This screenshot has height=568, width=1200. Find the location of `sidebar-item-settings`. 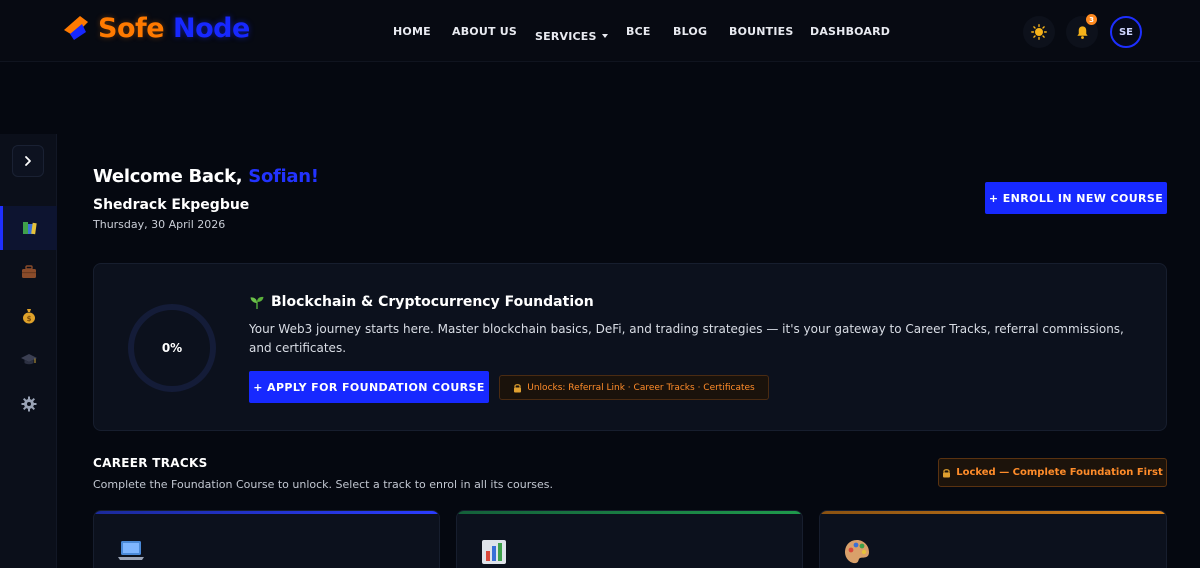

sidebar-item-settings is located at coordinates (28, 404).